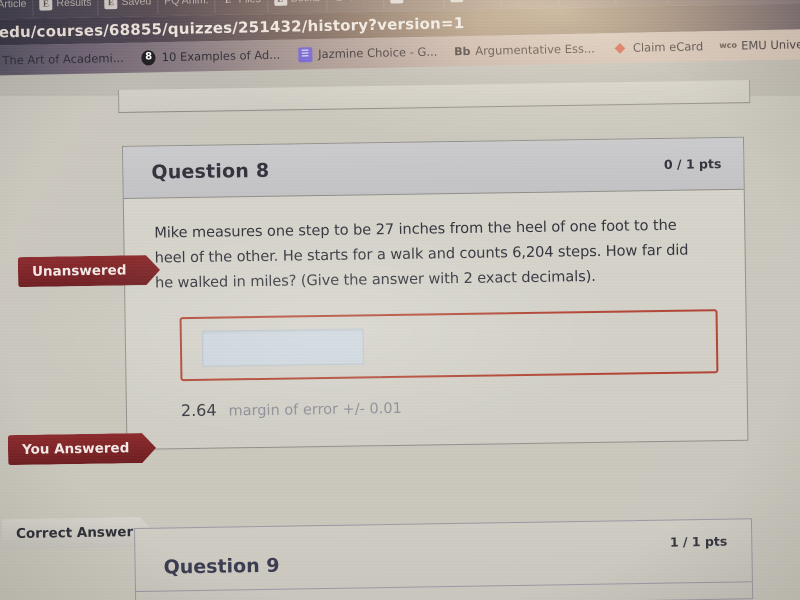 This screenshot has width=800, height=600. I want to click on tab-files: E Files, so click(242, 7).